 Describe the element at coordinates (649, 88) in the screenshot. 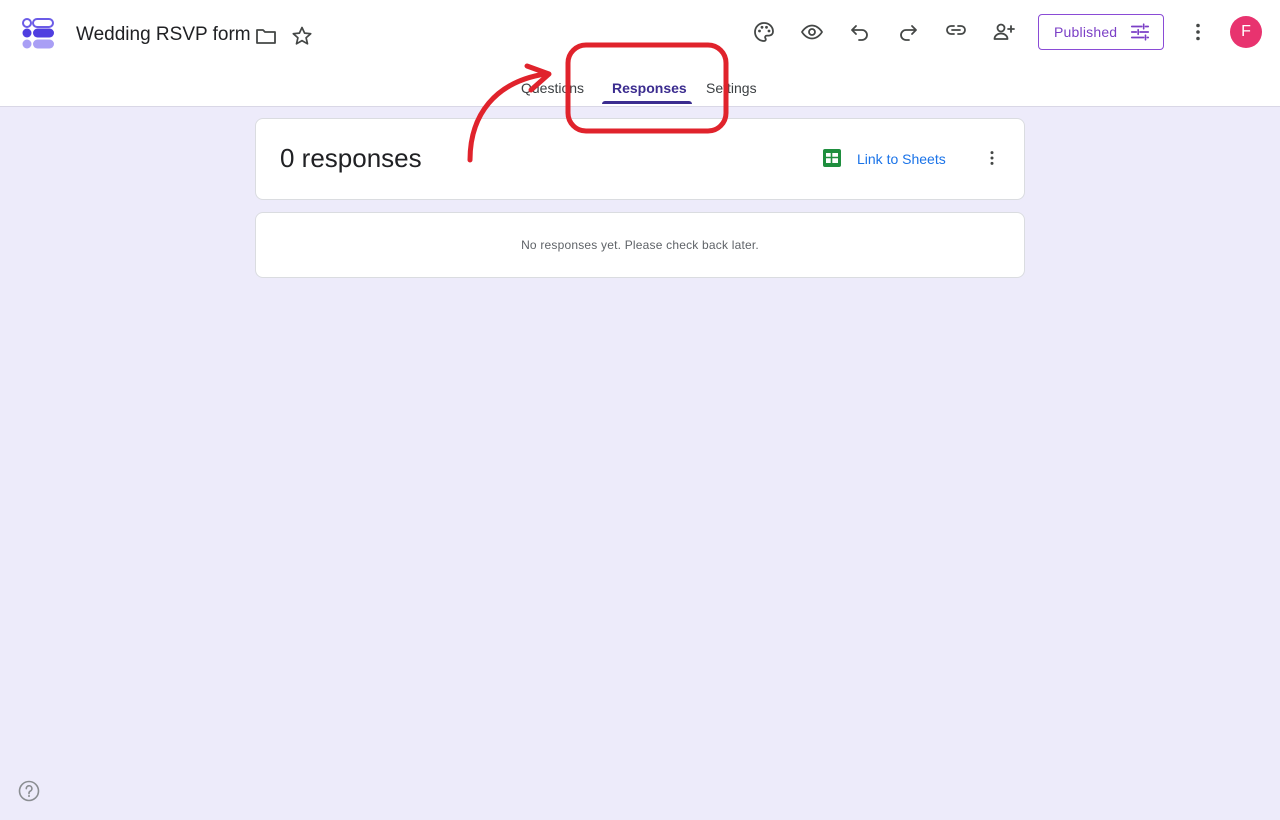

I see `tab-responses: Responses` at that location.